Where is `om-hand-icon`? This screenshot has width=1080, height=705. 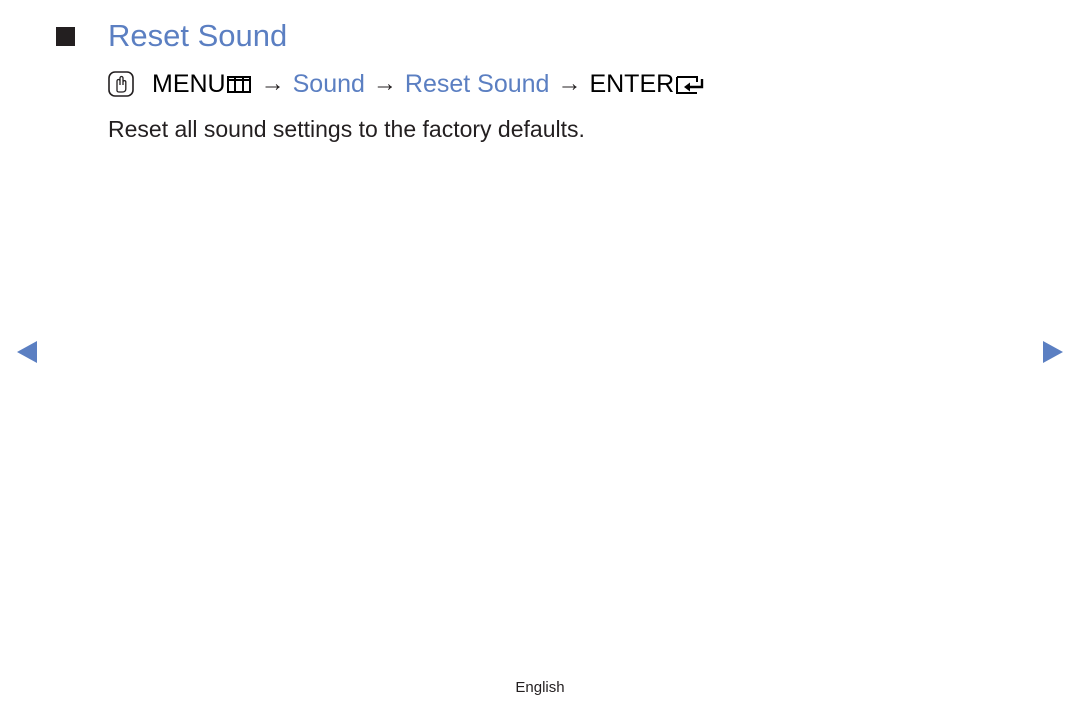
om-hand-icon is located at coordinates (121, 84).